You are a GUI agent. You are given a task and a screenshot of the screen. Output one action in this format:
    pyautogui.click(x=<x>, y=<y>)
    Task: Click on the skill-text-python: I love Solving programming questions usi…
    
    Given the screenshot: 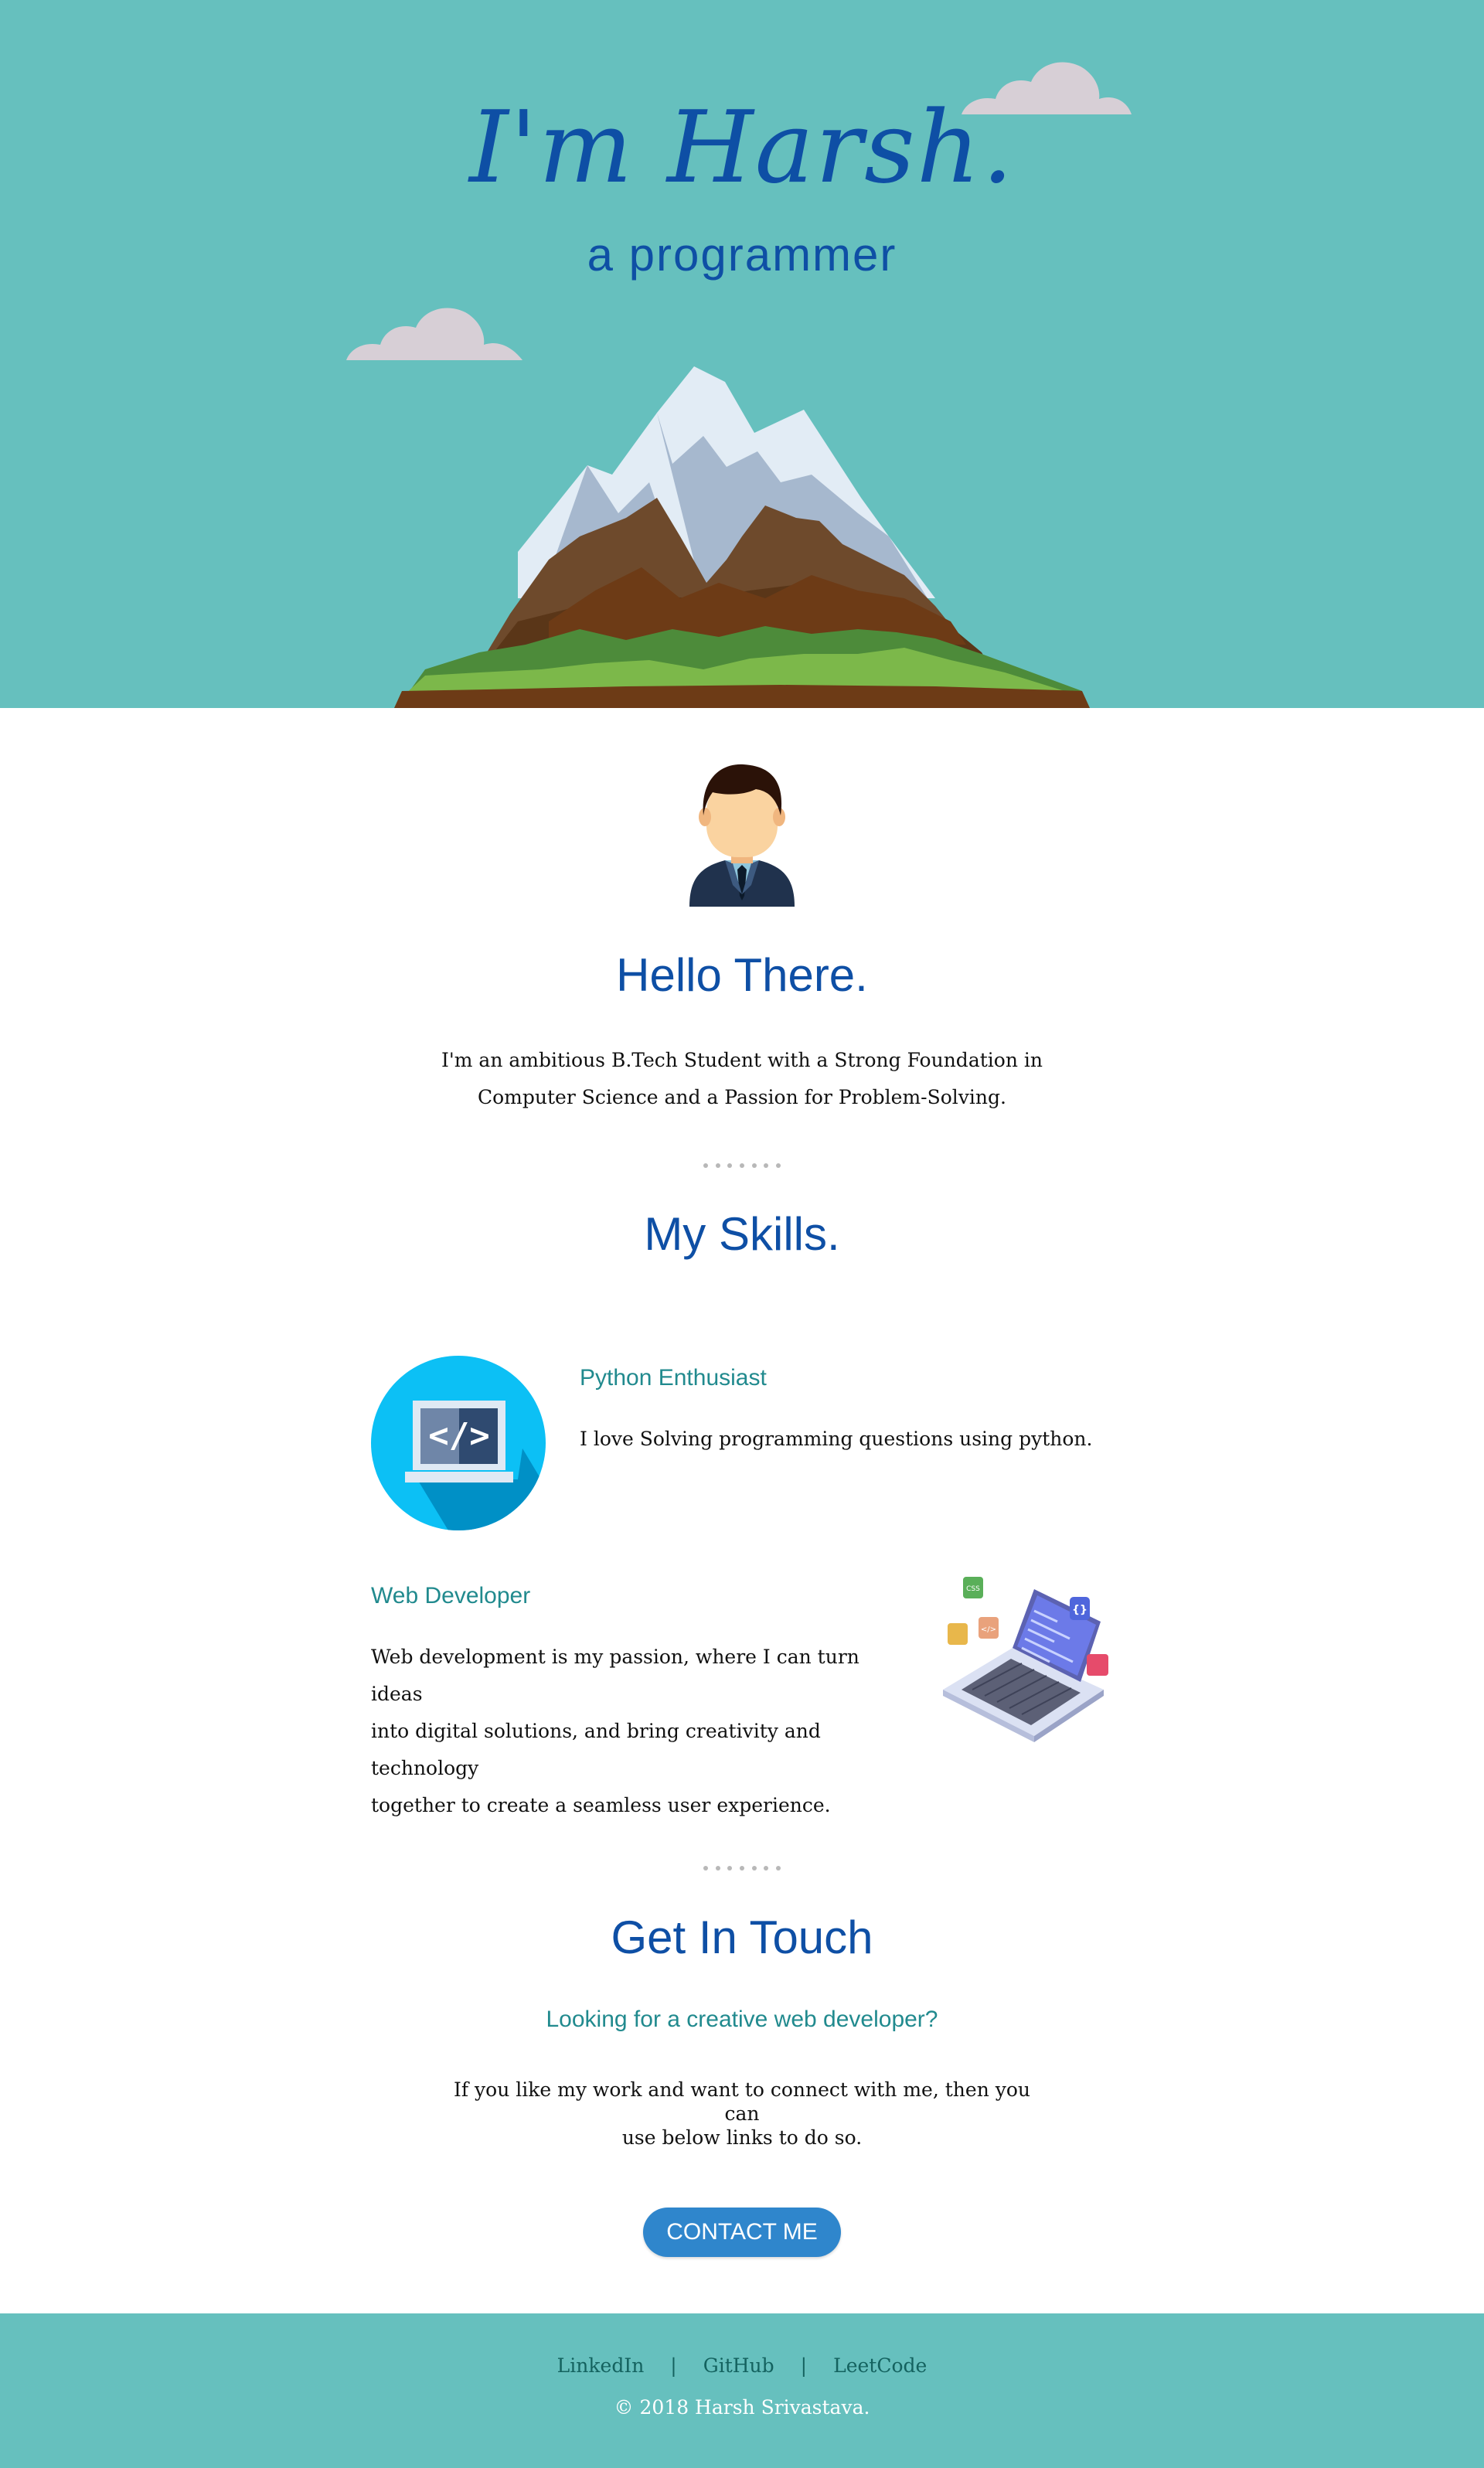 What is the action you would take?
    pyautogui.click(x=836, y=1439)
    